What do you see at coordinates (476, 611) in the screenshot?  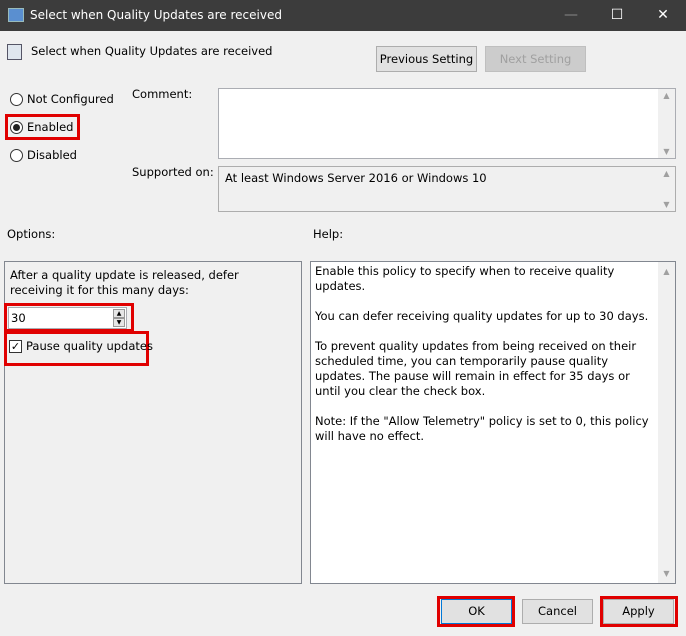 I see `ok-button: OK` at bounding box center [476, 611].